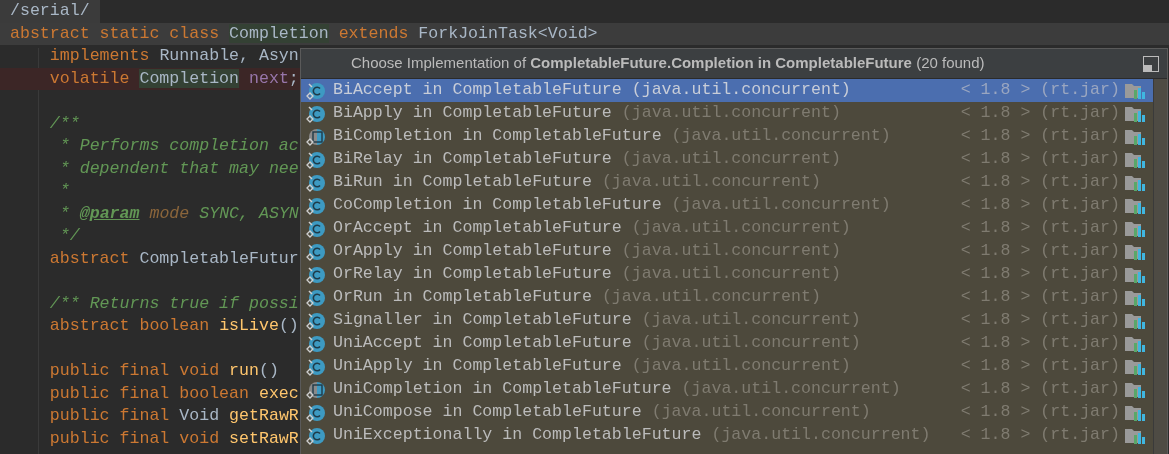 This screenshot has width=1169, height=454. Describe the element at coordinates (497, 136) in the screenshot. I see `class-name: BiCompletion in CompletableFuture` at that location.